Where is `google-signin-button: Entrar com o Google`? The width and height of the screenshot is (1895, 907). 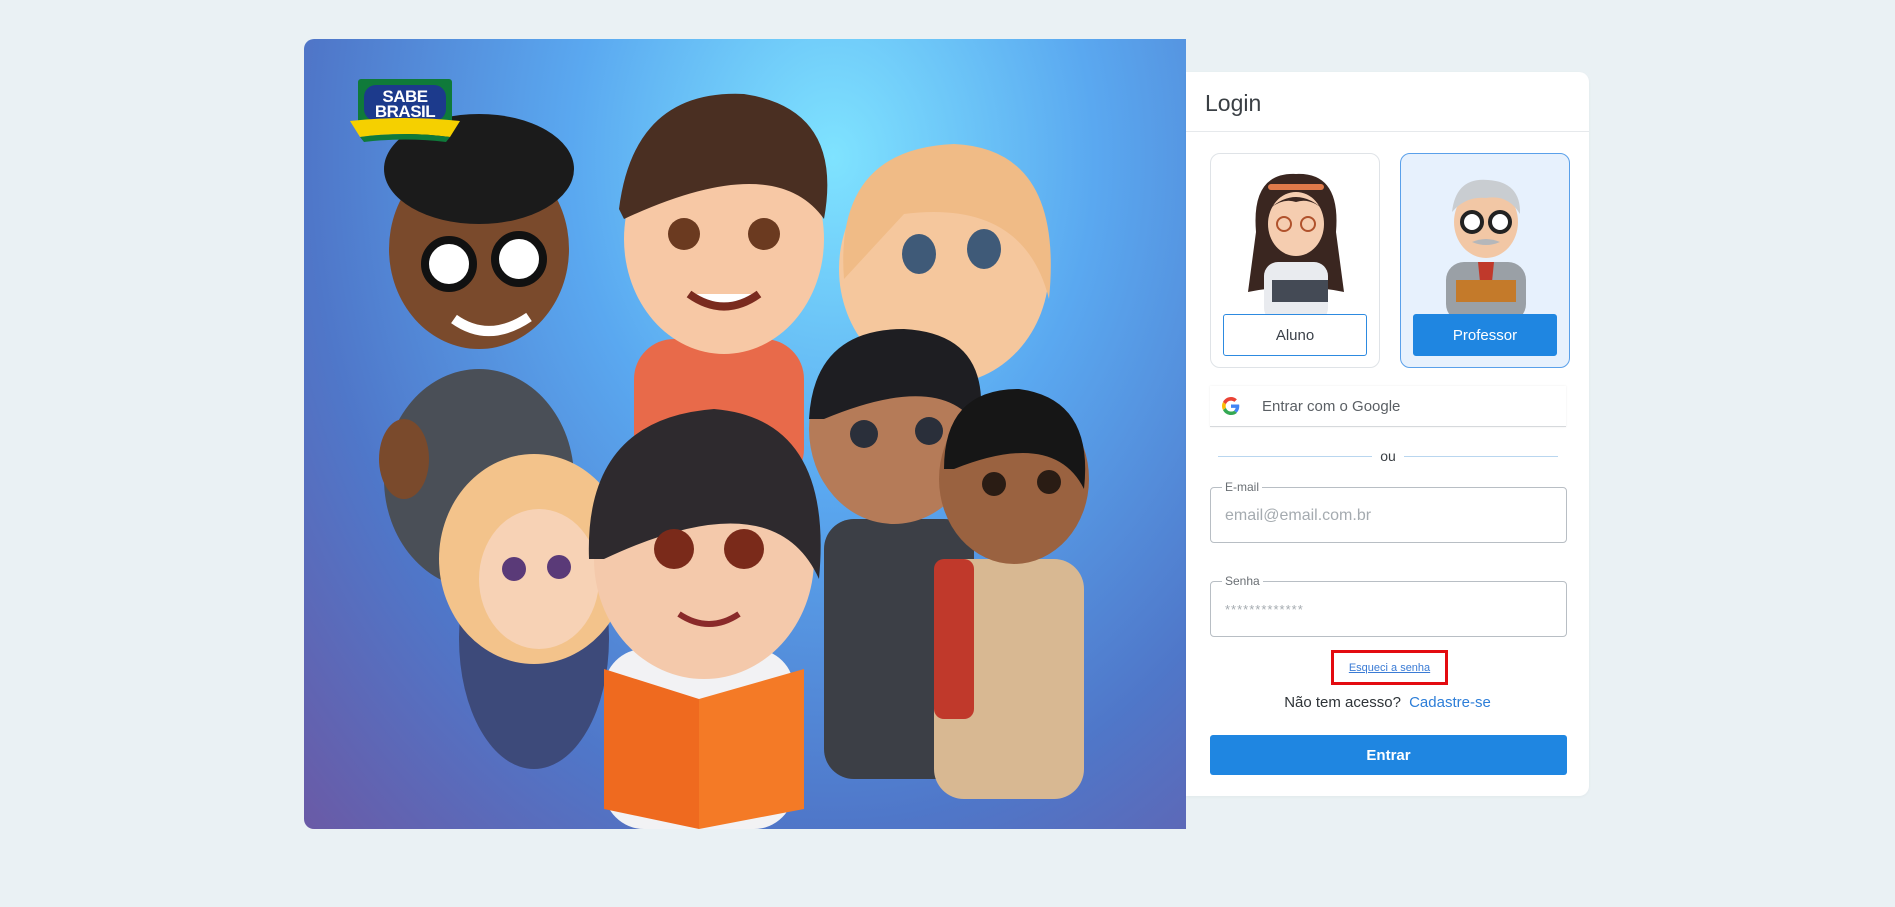 google-signin-button: Entrar com o Google is located at coordinates (1388, 406).